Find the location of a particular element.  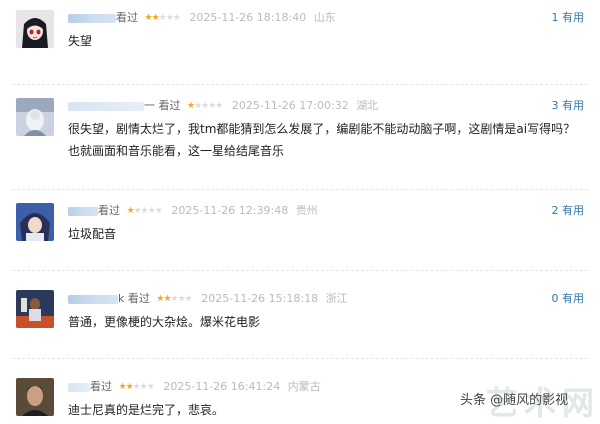

review-location: 湖北 is located at coordinates (367, 105).